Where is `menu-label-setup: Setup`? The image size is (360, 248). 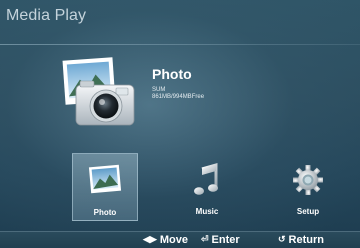 menu-label-setup: Setup is located at coordinates (308, 211).